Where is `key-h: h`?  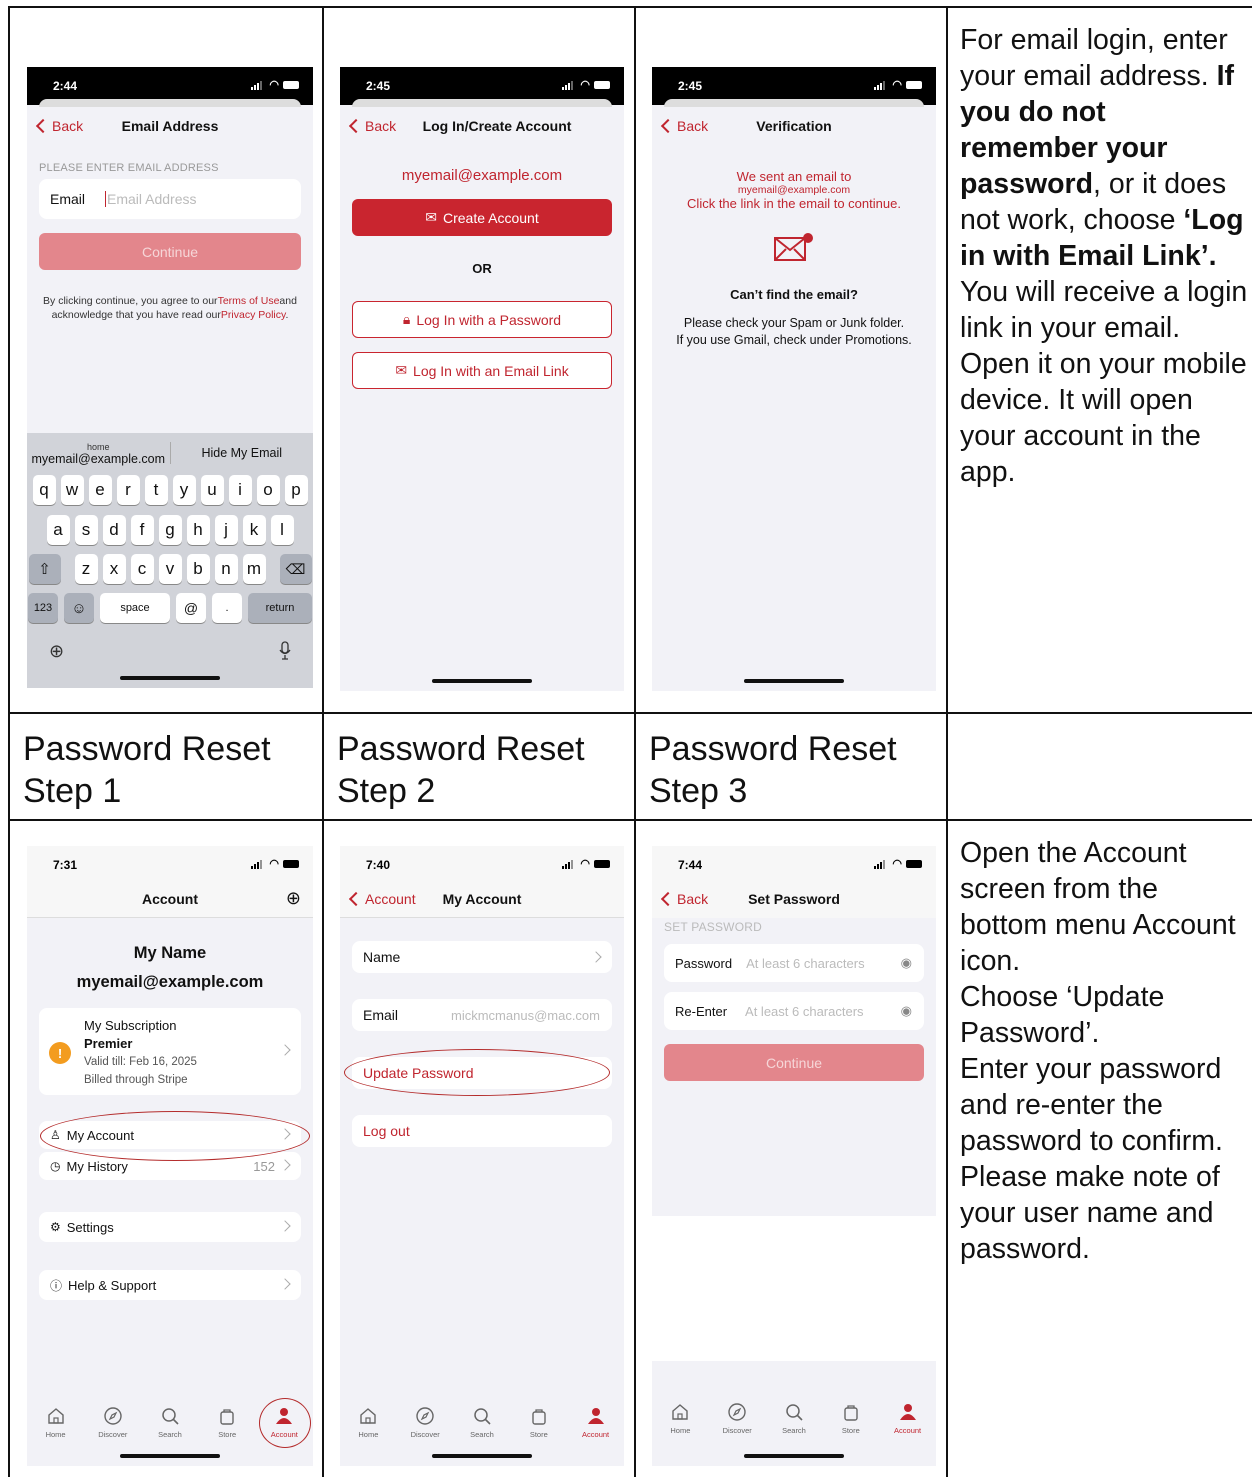 key-h: h is located at coordinates (198, 530).